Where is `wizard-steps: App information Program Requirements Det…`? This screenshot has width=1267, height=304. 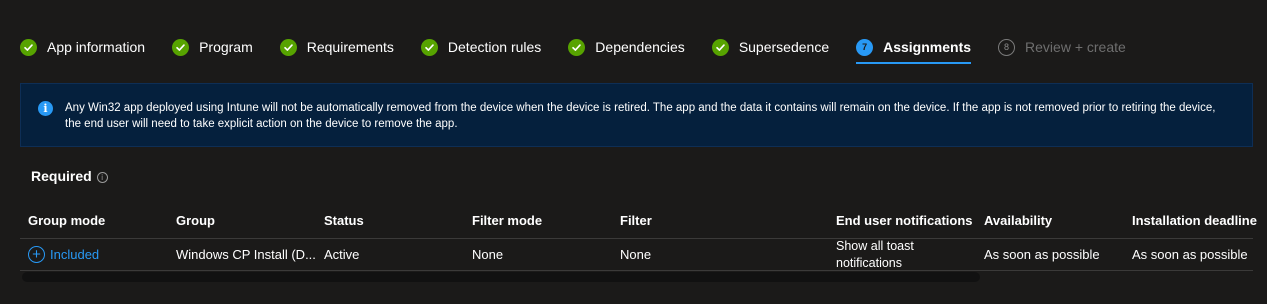
wizard-steps: App information Program Requirements Det… is located at coordinates (586, 49).